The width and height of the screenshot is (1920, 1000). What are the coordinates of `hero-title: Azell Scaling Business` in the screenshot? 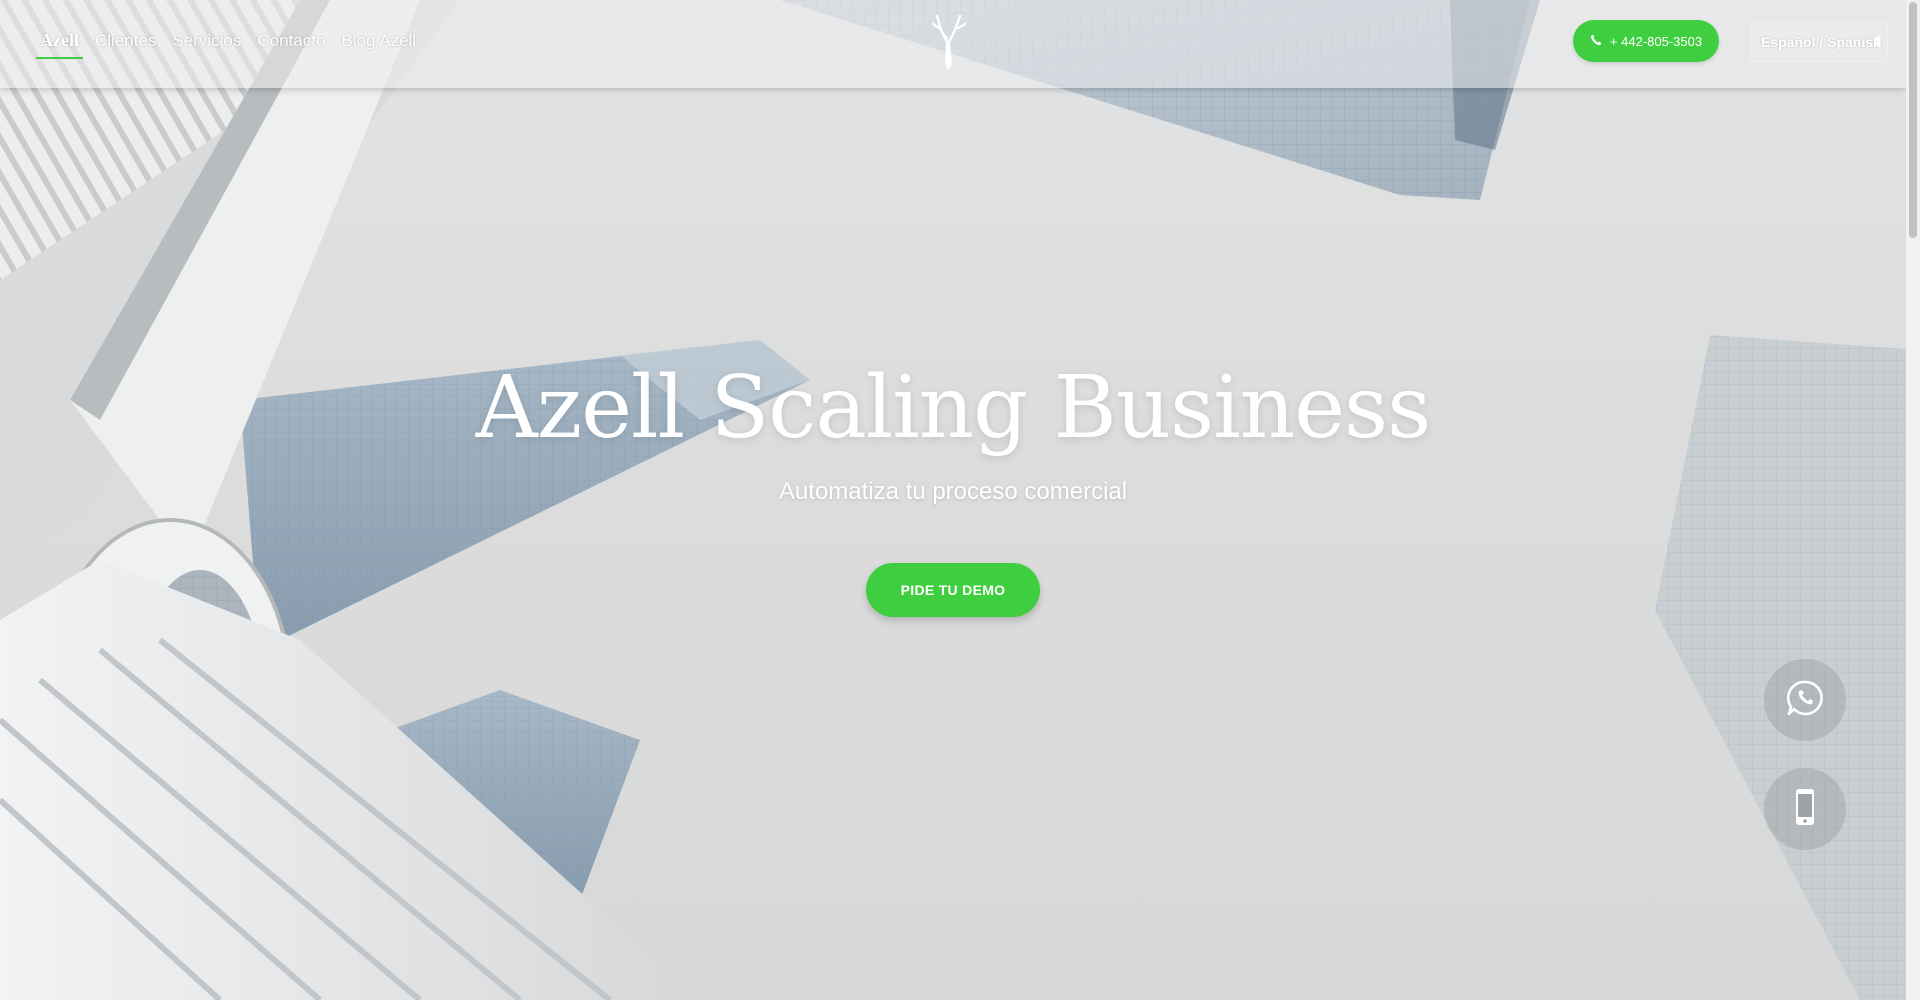 It's located at (953, 408).